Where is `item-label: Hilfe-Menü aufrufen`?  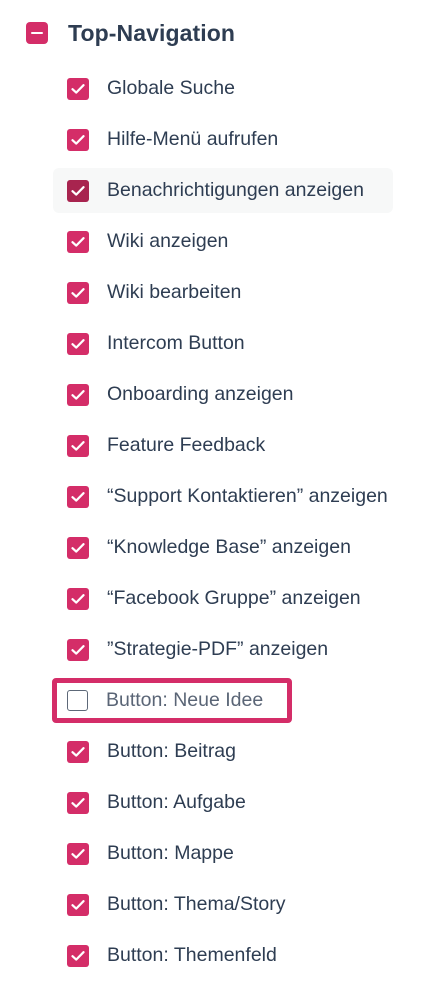 item-label: Hilfe-Menü aufrufen is located at coordinates (193, 139).